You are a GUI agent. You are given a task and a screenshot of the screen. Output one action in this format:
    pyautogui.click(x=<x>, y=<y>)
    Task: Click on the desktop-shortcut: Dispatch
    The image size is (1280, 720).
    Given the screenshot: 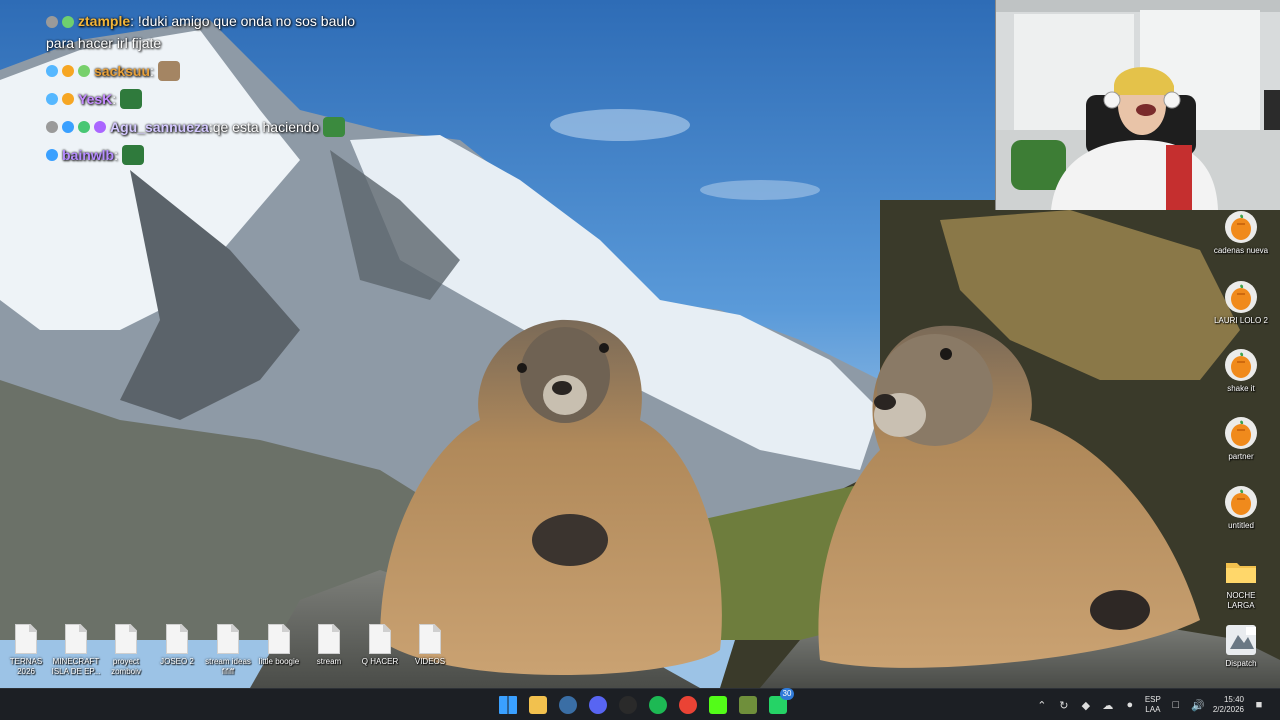 What is the action you would take?
    pyautogui.click(x=1241, y=646)
    